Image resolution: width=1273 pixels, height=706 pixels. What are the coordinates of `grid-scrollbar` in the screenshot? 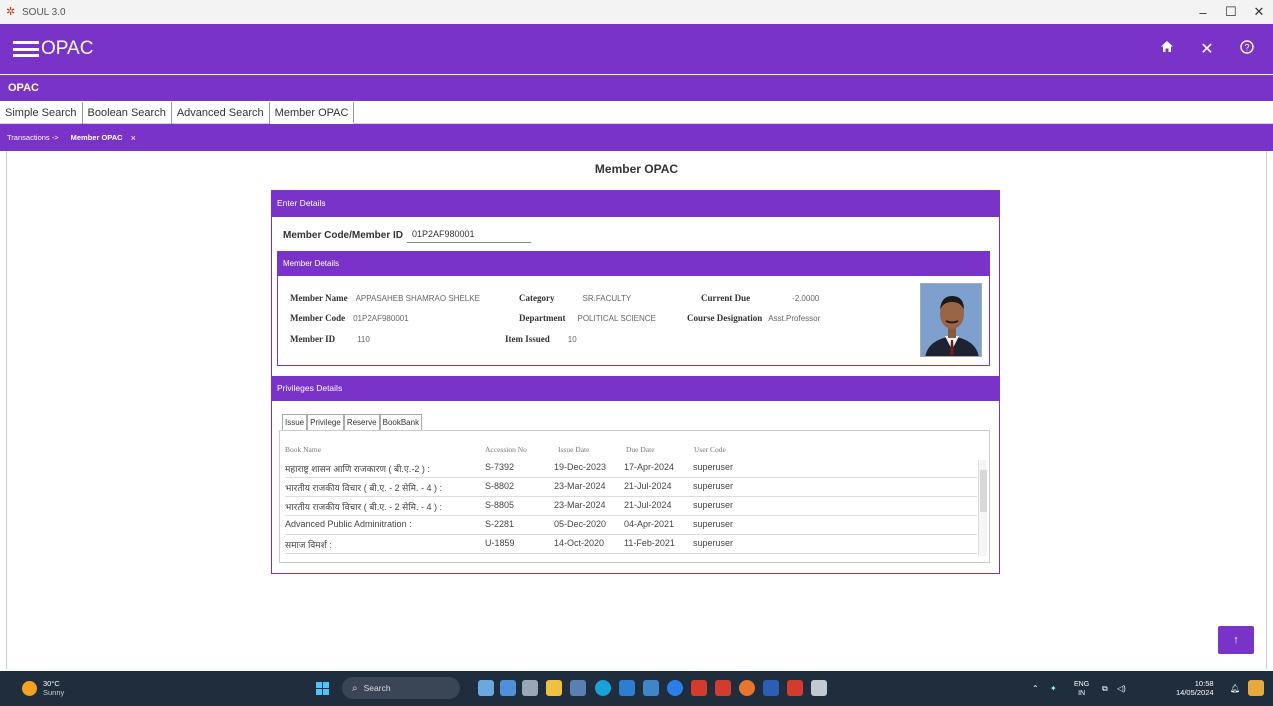 It's located at (982, 508).